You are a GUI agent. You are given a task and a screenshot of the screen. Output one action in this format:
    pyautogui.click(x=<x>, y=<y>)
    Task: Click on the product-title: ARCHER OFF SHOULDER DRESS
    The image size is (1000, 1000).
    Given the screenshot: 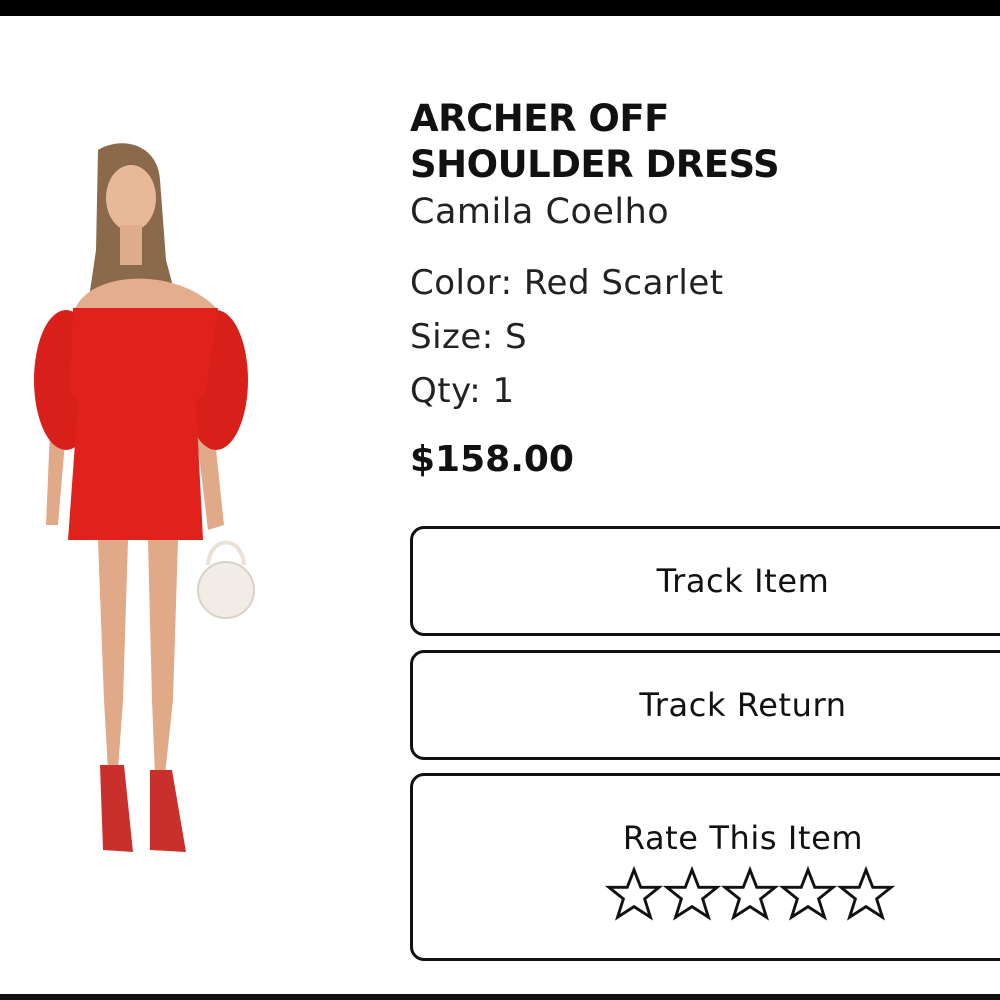 What is the action you would take?
    pyautogui.click(x=690, y=142)
    